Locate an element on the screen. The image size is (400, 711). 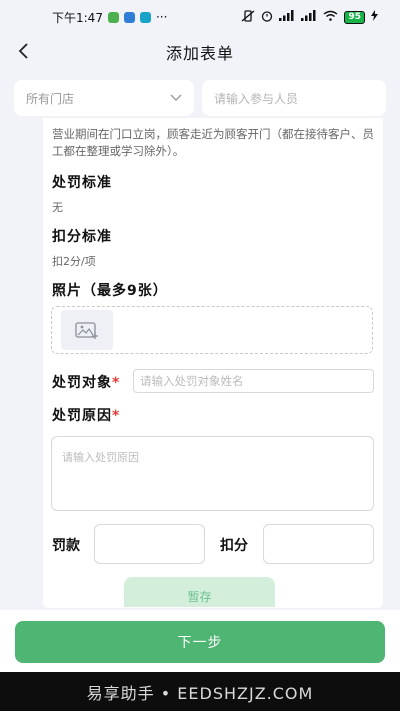
points-label: 扣分 is located at coordinates (234, 546).